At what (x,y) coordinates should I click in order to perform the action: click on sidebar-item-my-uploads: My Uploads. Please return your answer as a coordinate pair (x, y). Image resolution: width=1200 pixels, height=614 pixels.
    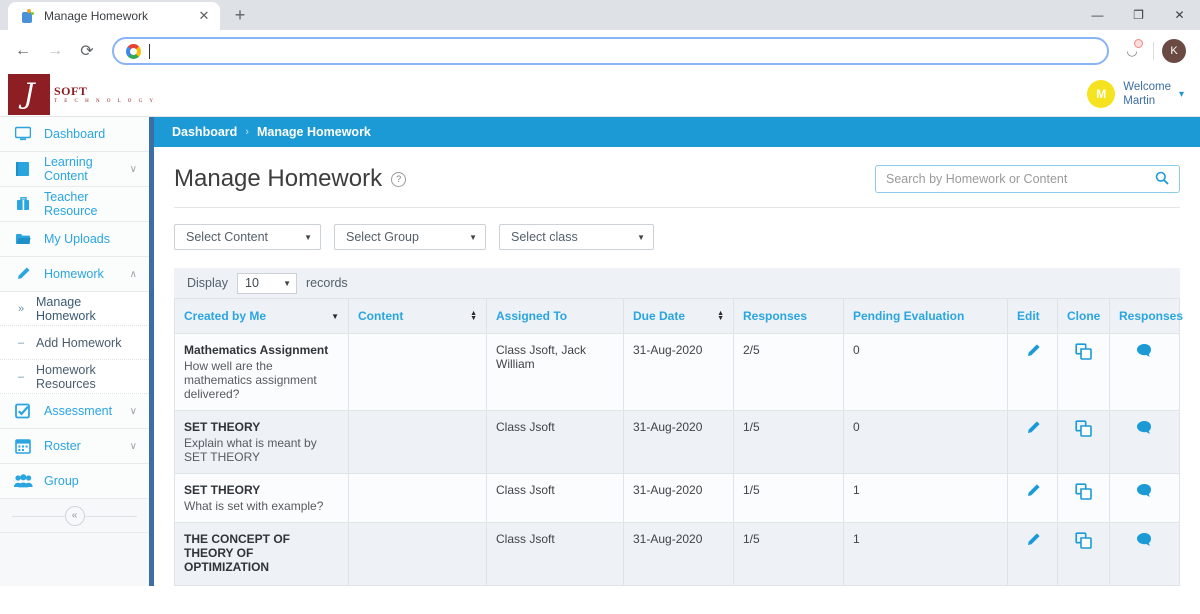
    Looking at the image, I should click on (74, 239).